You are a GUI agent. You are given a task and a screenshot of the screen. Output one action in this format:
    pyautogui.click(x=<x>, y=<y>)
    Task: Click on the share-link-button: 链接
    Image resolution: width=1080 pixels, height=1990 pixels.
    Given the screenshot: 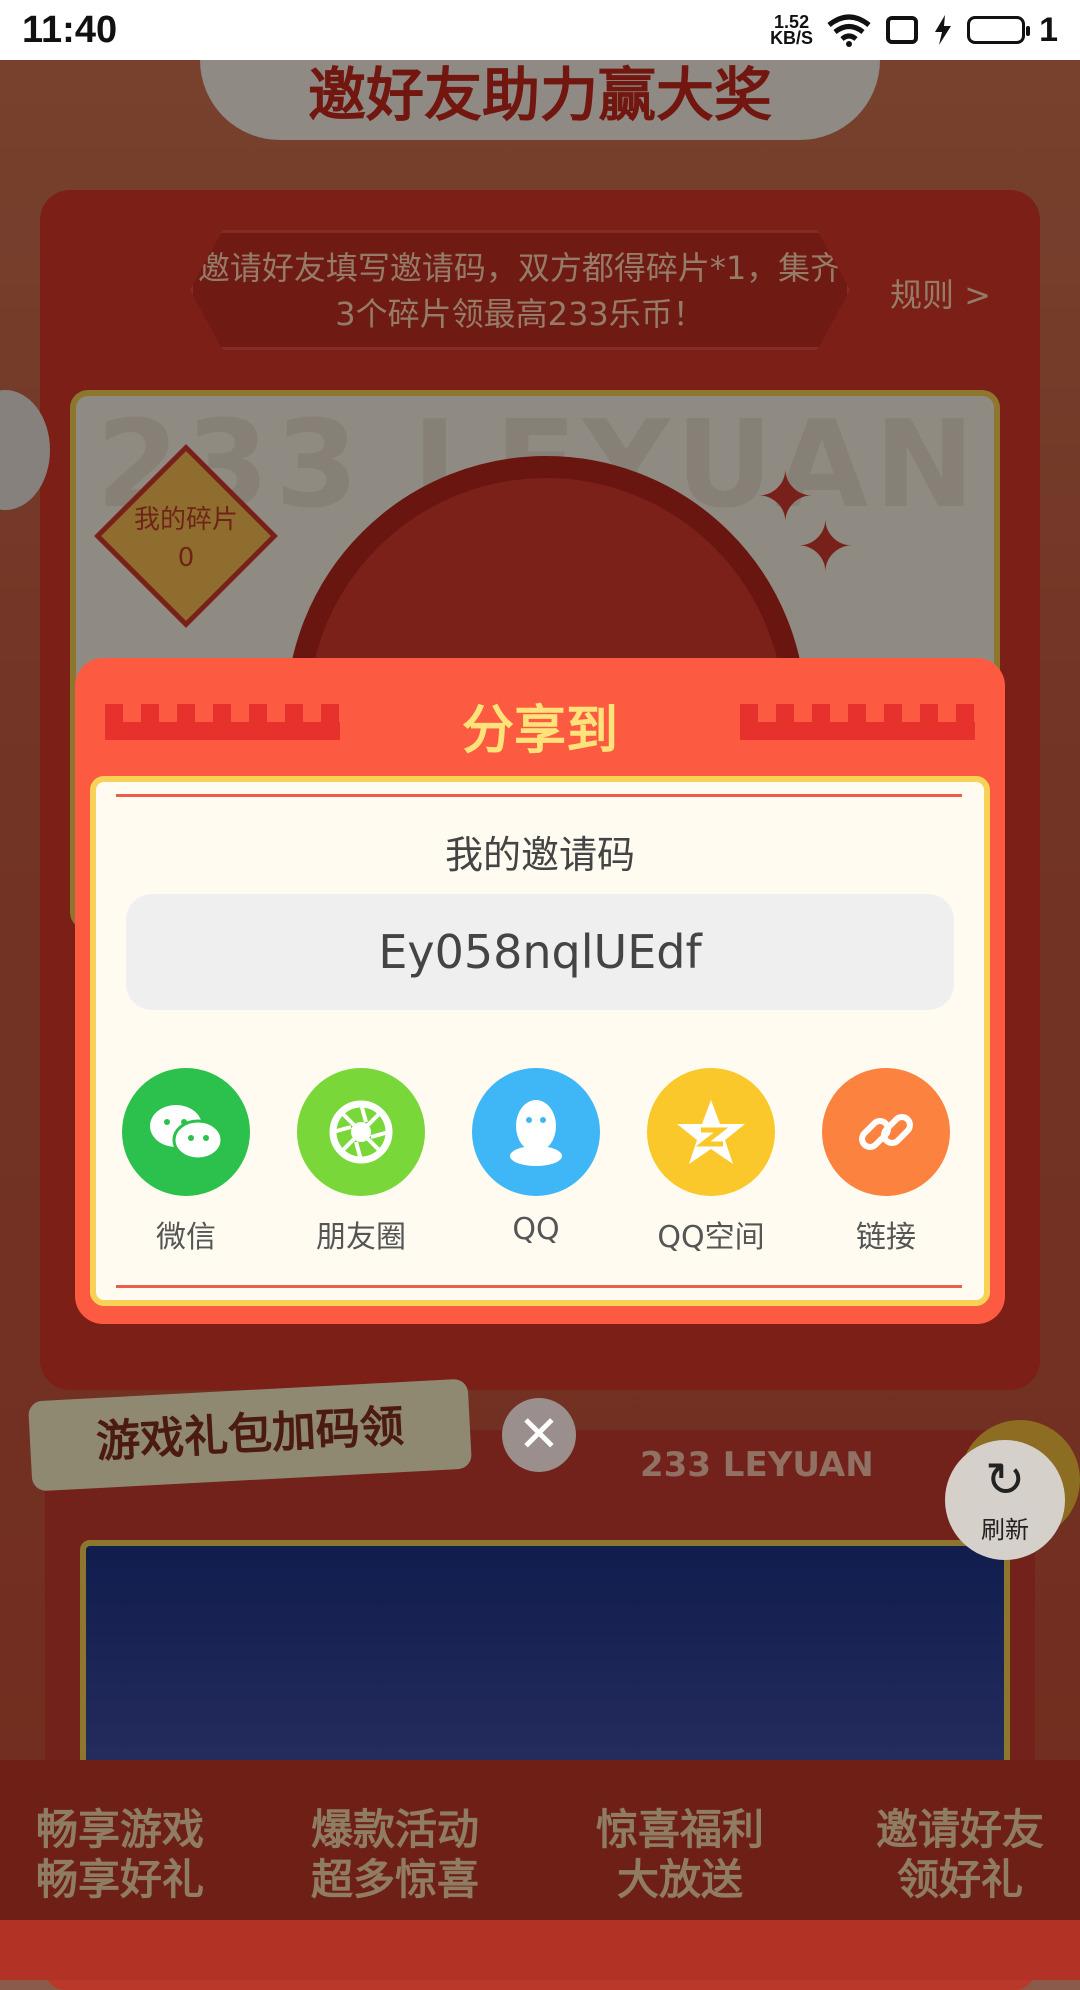 What is the action you would take?
    pyautogui.click(x=886, y=1162)
    